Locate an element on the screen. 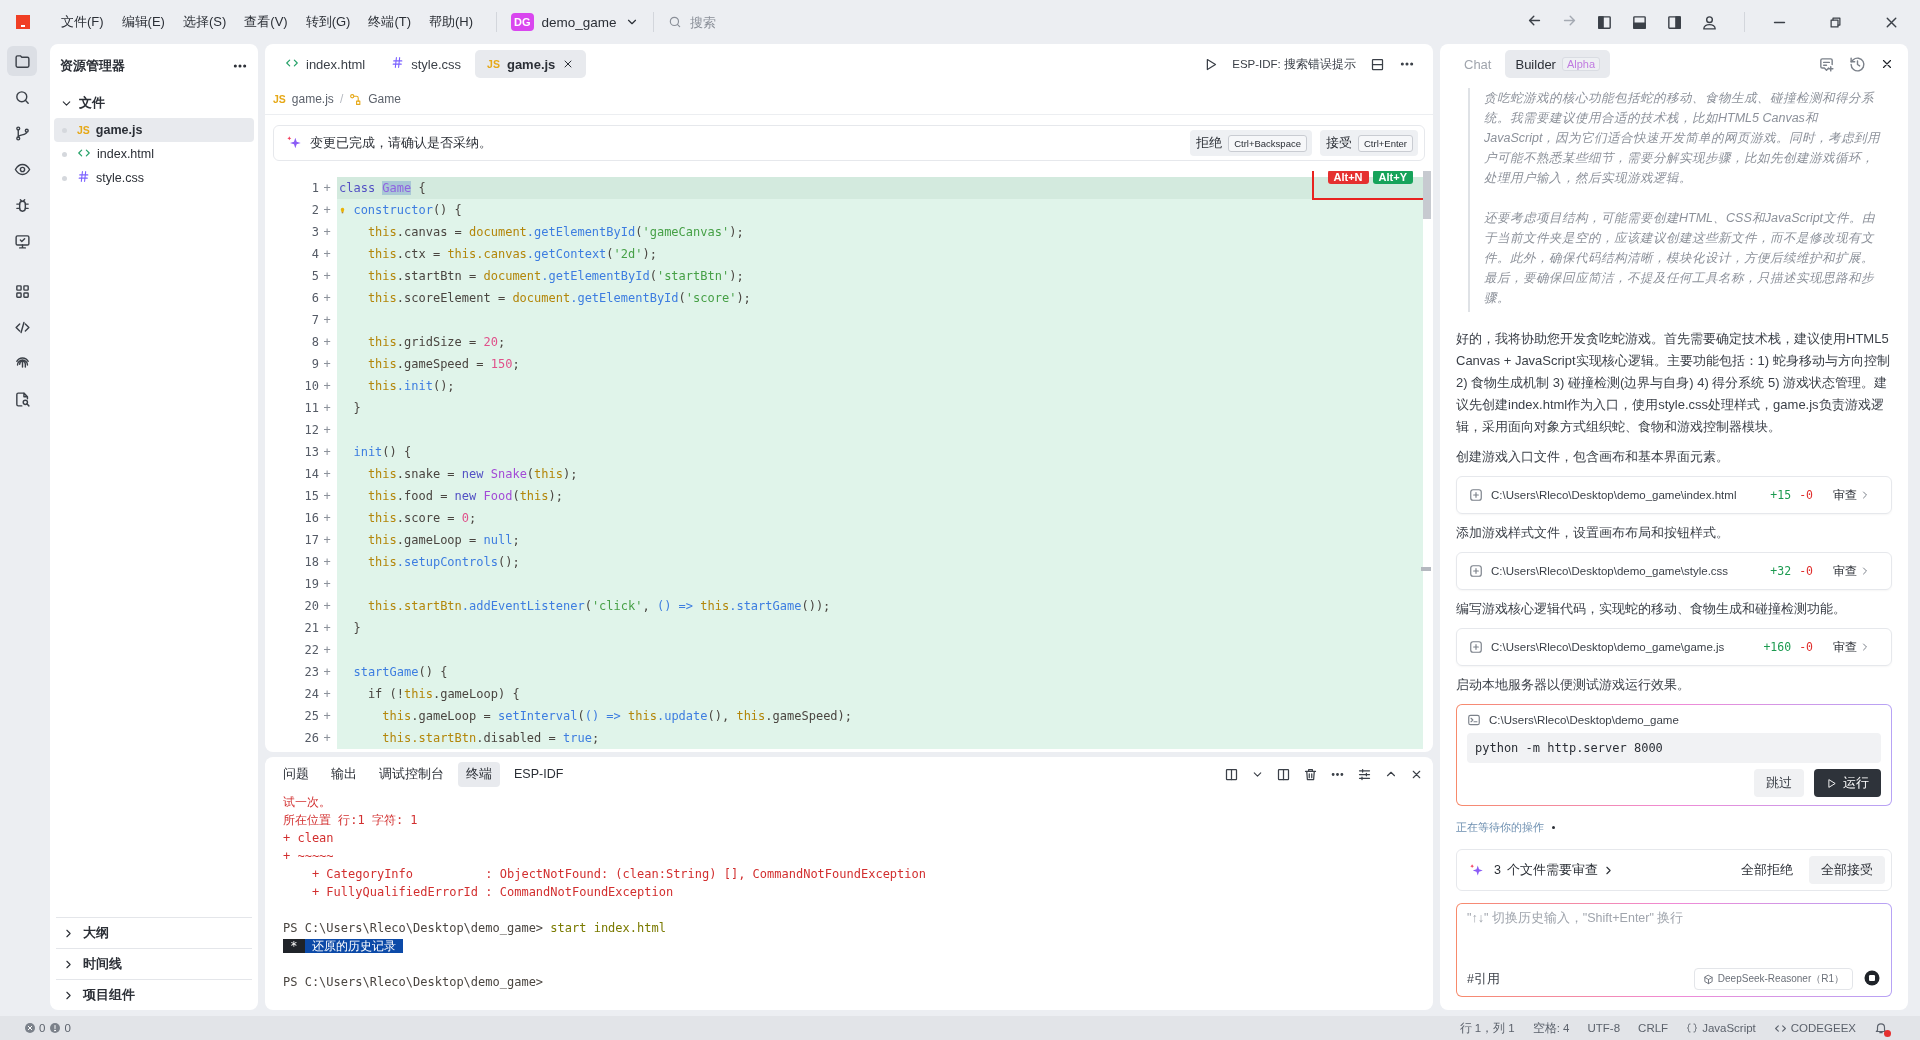 The height and width of the screenshot is (1040, 1920). shortcut-badge: Alt+N is located at coordinates (1348, 177).